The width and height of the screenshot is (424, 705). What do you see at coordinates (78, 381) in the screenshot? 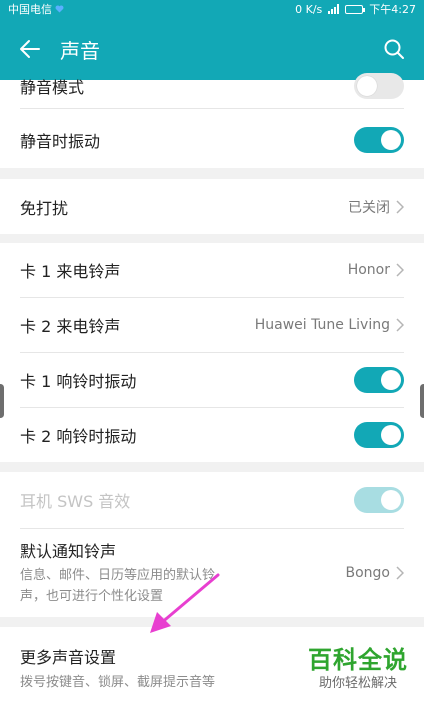
I see `sim1-vibrate-label: 卡 1 响铃时振动` at bounding box center [78, 381].